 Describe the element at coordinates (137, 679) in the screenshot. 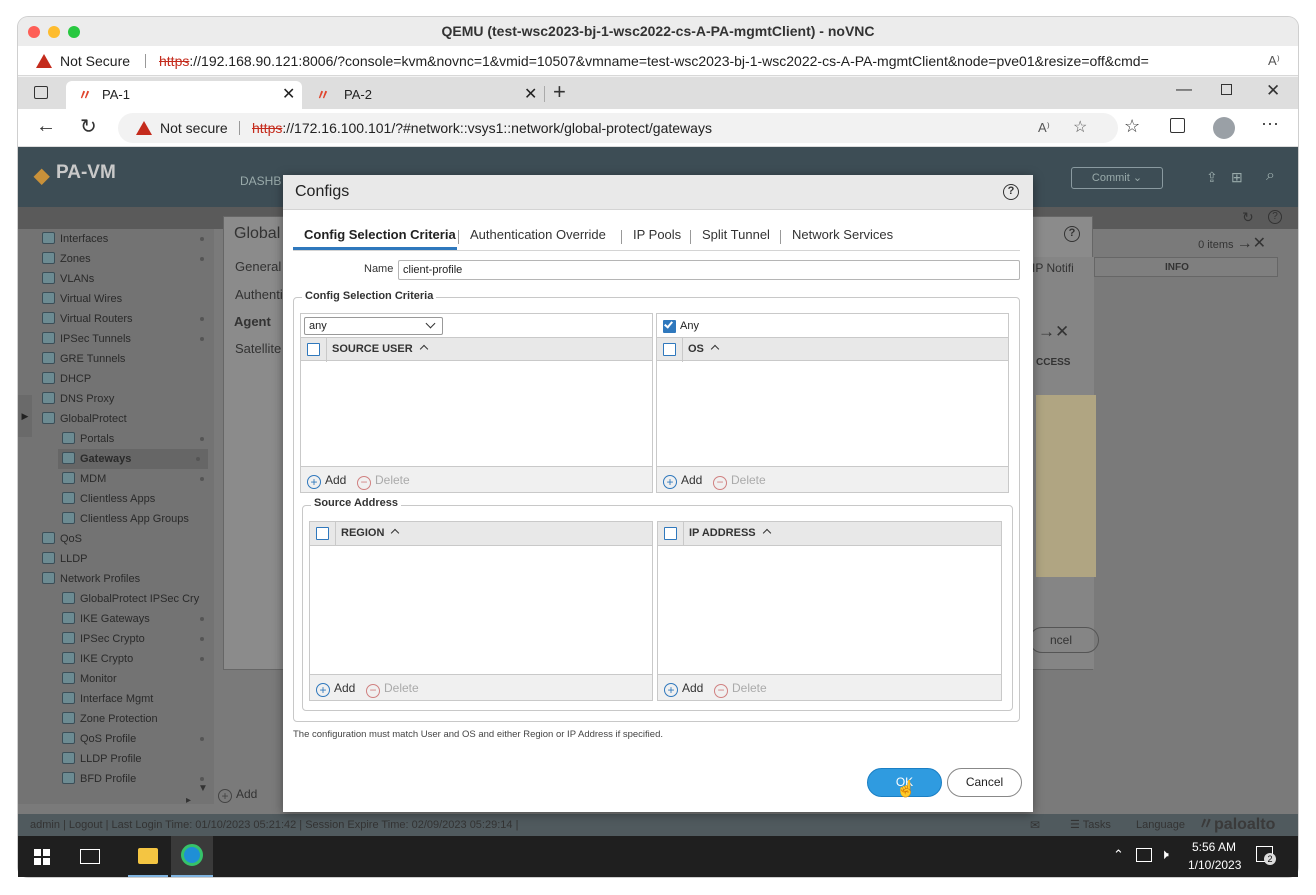

I see `sidebar-item-monitor: Monitor` at that location.